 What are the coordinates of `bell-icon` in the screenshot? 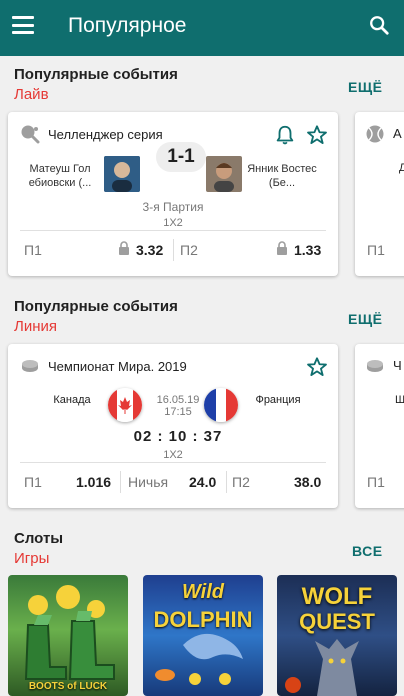 It's located at (285, 135).